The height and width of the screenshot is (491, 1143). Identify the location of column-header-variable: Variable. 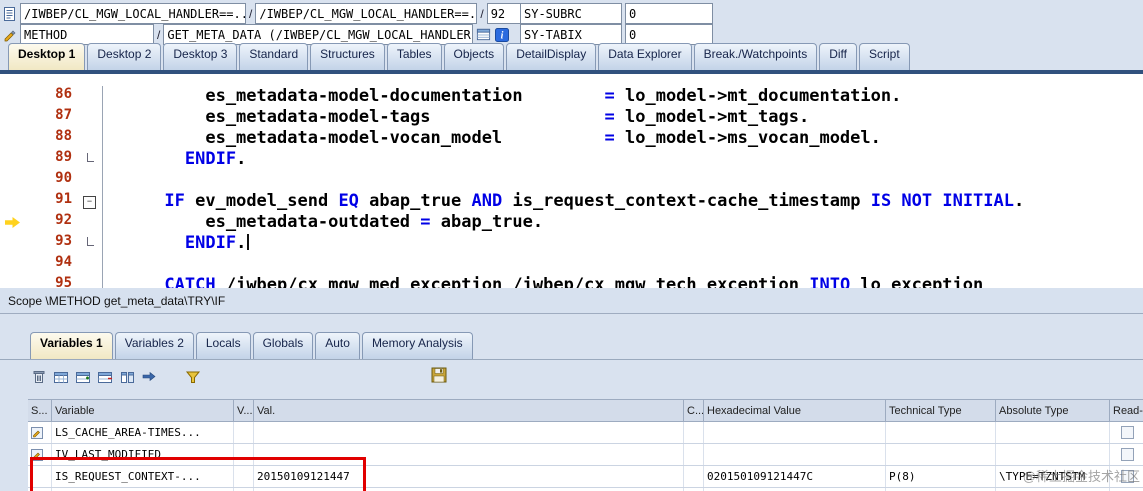
(143, 410).